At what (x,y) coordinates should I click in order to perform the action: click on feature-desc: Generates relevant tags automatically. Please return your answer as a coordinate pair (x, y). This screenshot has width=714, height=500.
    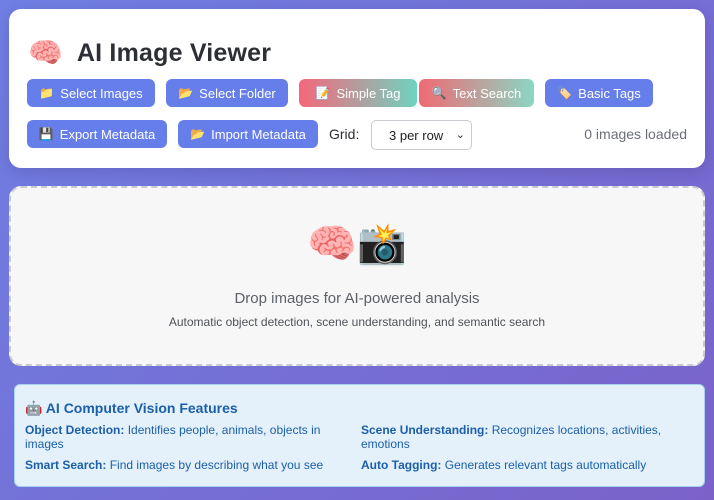
    Looking at the image, I should click on (545, 465).